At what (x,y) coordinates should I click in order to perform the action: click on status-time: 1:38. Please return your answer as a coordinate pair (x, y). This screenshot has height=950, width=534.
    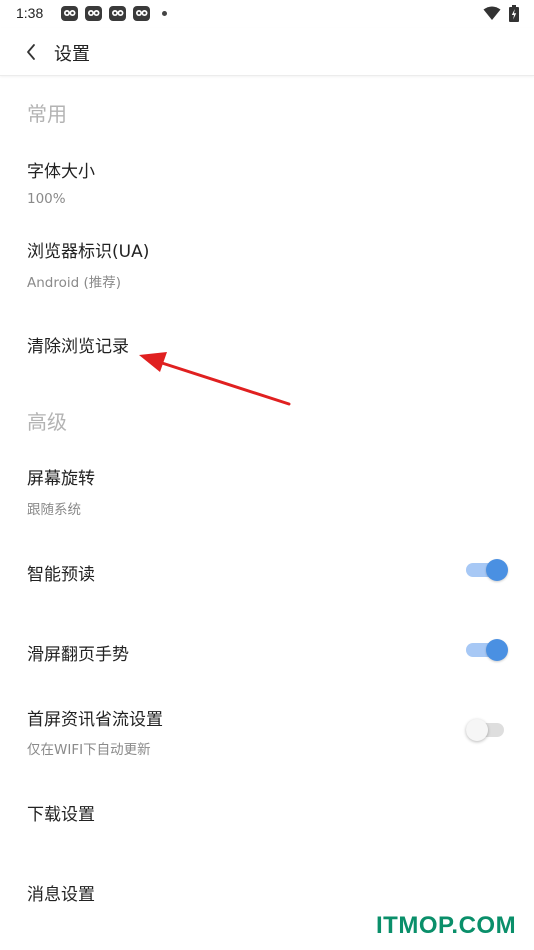
    Looking at the image, I should click on (30, 13).